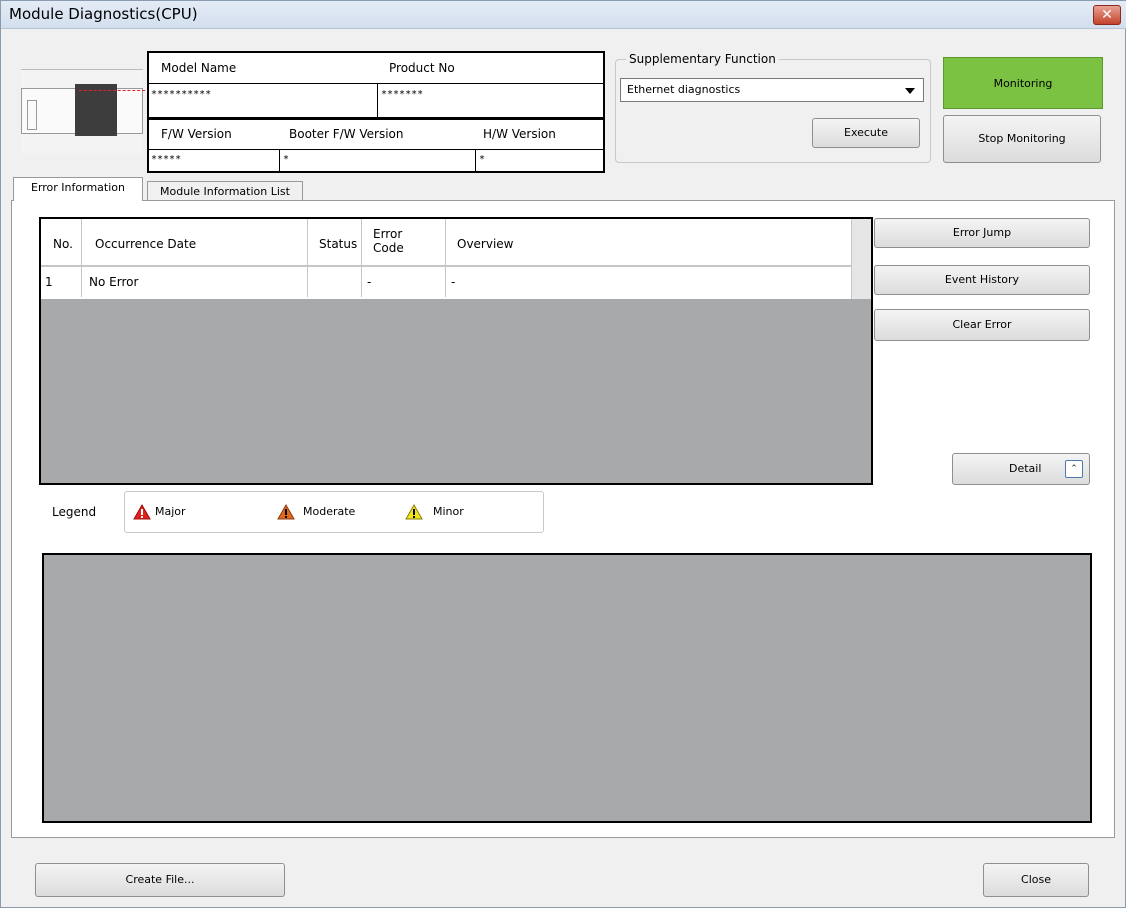  I want to click on error-jump-button: Error Jump, so click(982, 233).